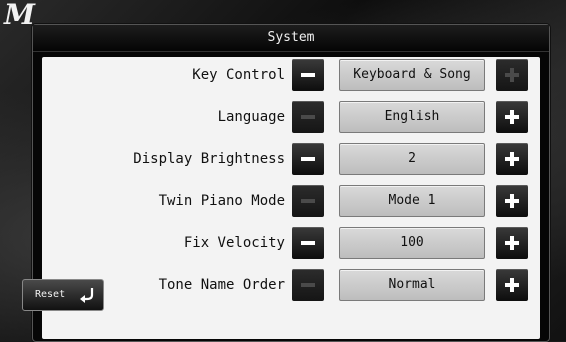  Describe the element at coordinates (412, 117) in the screenshot. I see `language-value: English` at that location.